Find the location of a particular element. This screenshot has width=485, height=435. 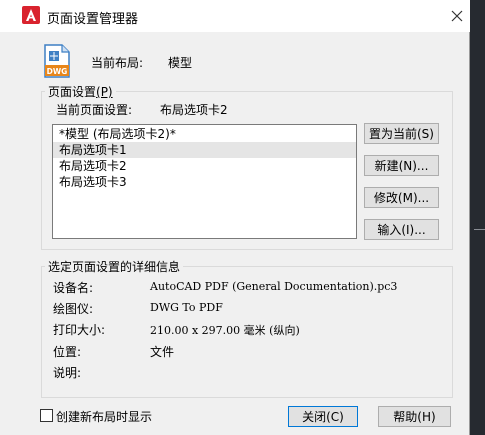

close-window-button is located at coordinates (457, 16).